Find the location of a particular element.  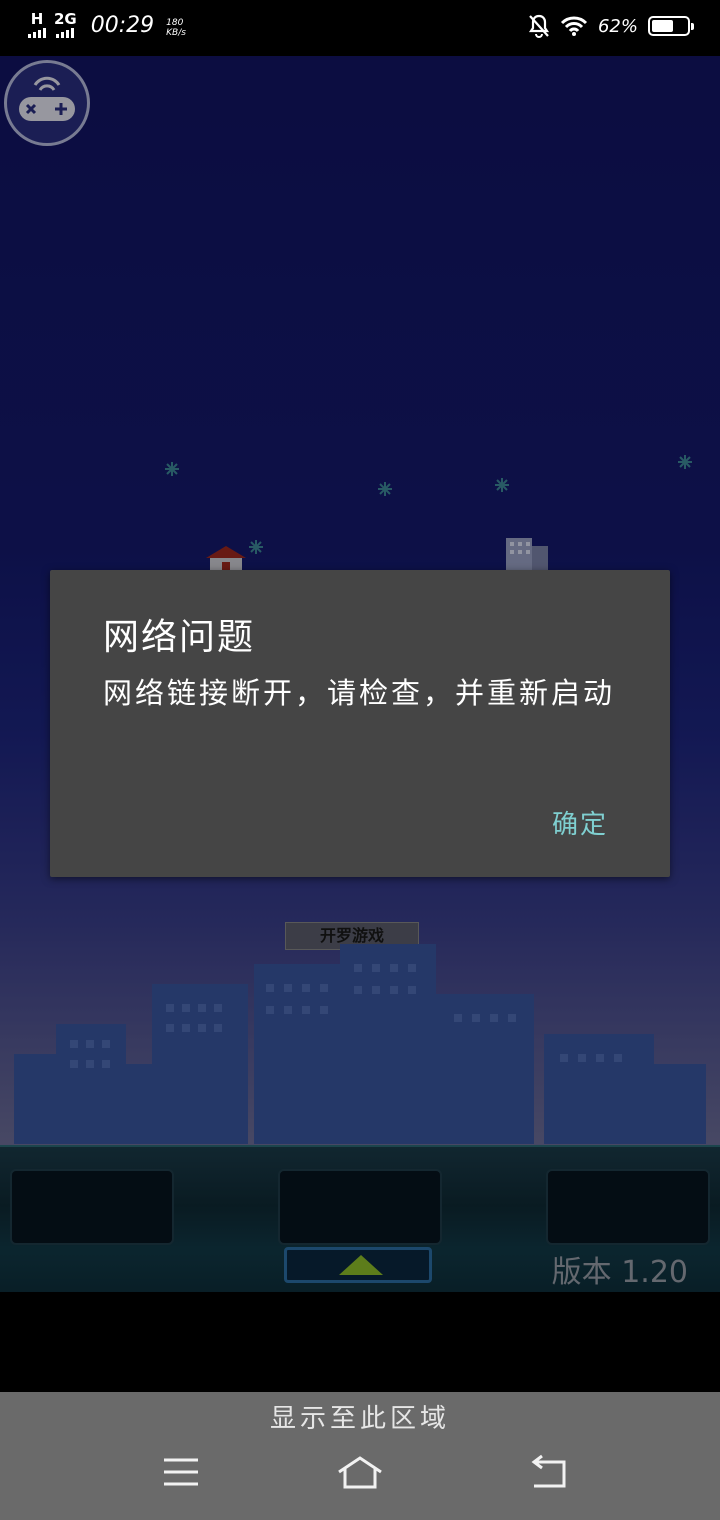

home-icon is located at coordinates (360, 1472).